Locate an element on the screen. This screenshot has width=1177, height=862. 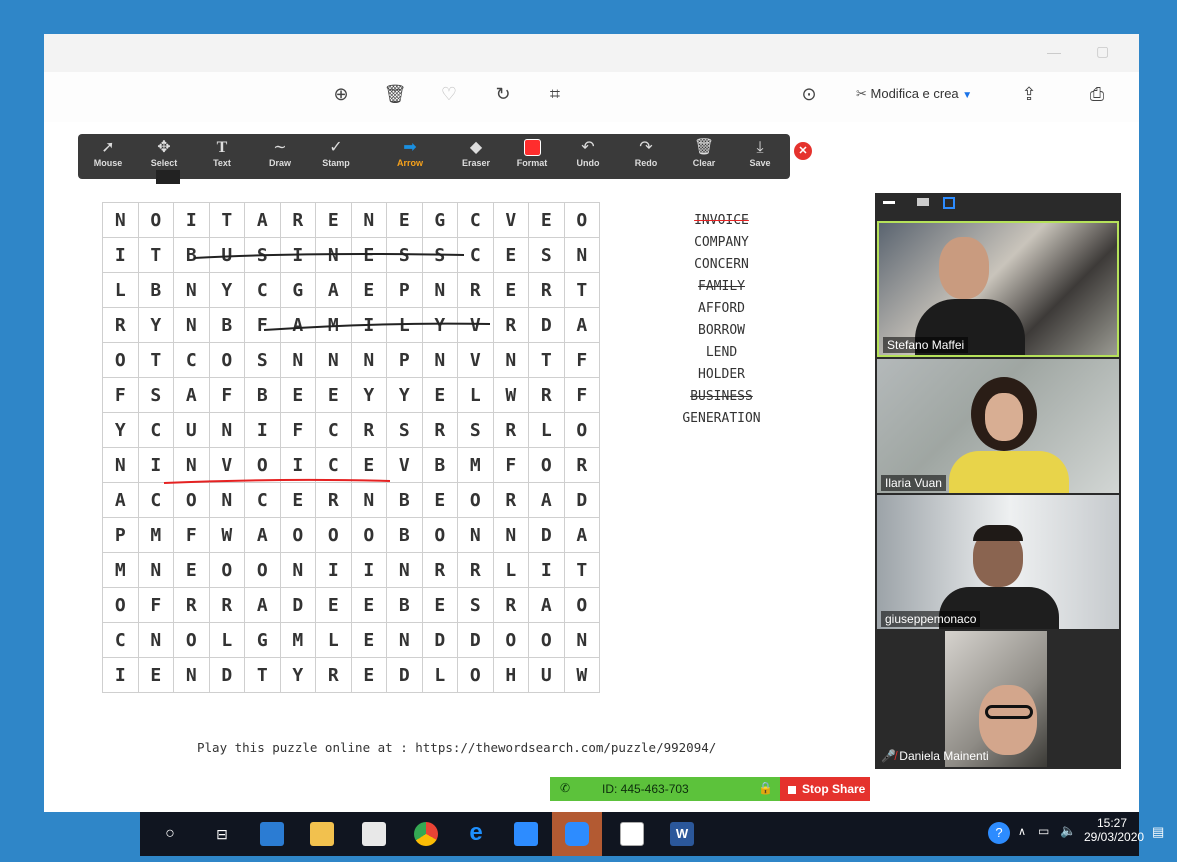
search-circle-icon: ○ is located at coordinates (170, 834).